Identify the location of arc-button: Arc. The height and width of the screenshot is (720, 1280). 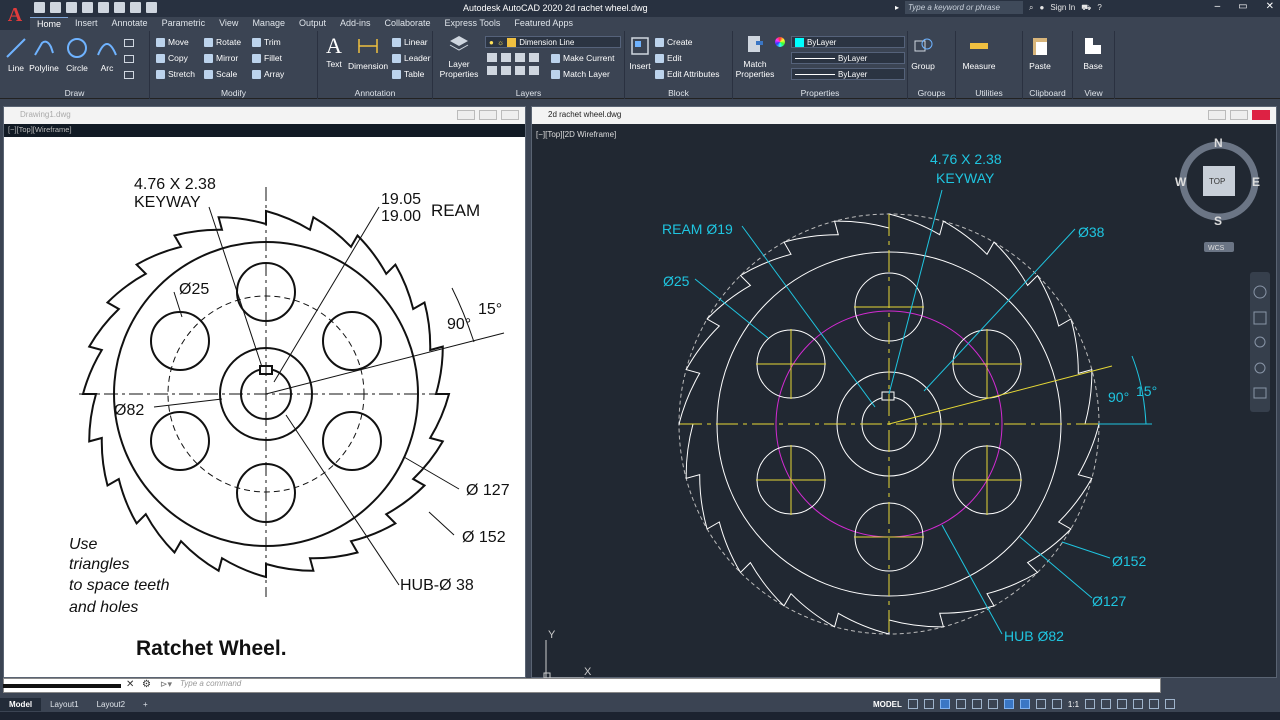
(107, 55).